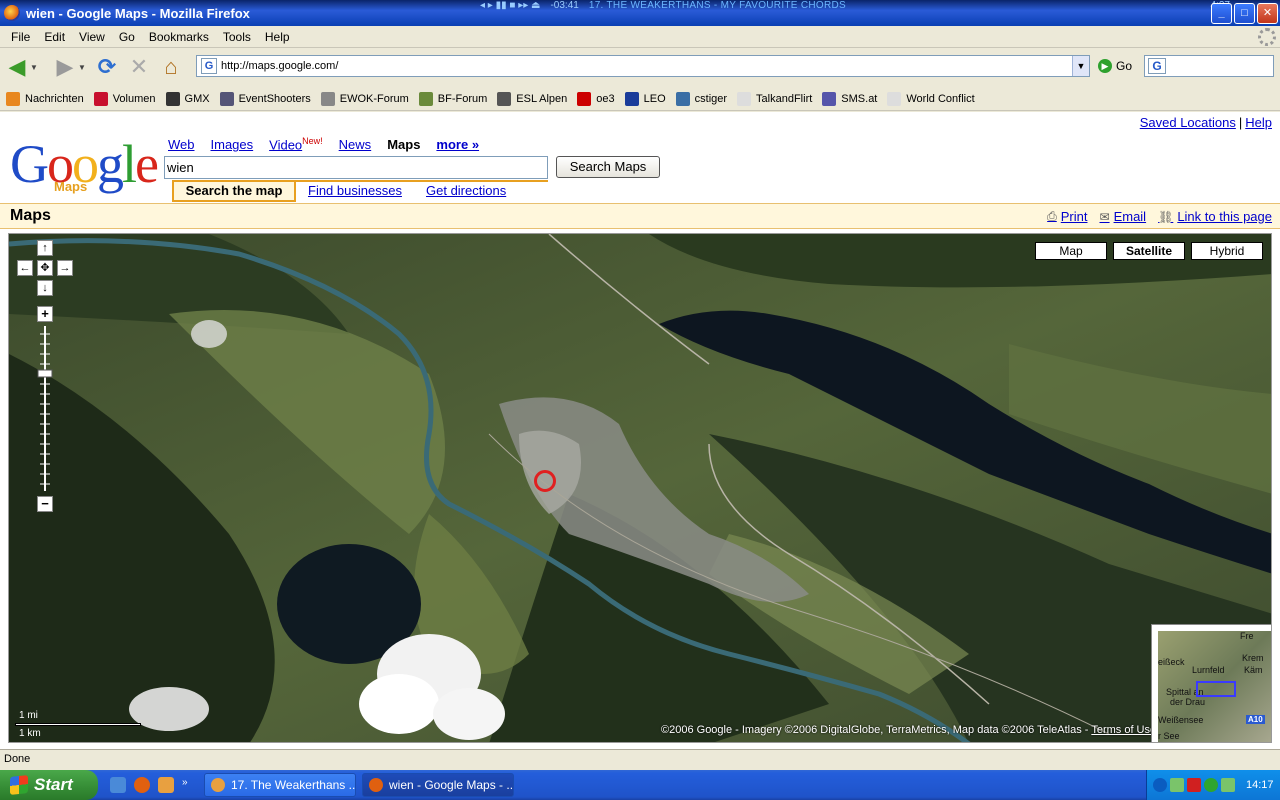 The height and width of the screenshot is (800, 1280). I want to click on map-type-satellite-button: Satellite, so click(1149, 251).